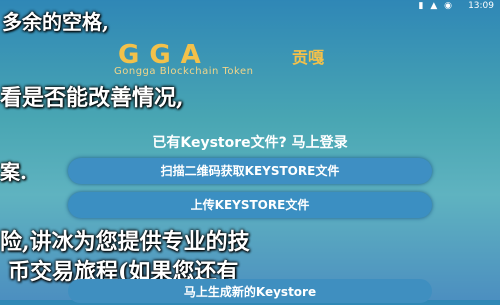 The width and height of the screenshot is (500, 305). I want to click on overlay-text-line-4: 险,讲冰为您提供专业的技, so click(125, 242).